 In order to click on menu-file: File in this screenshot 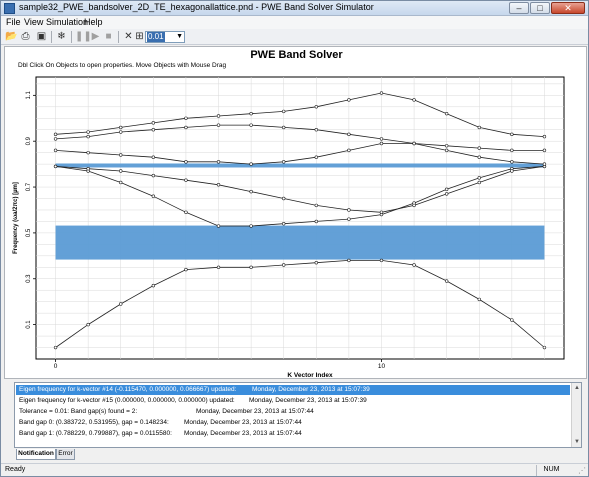, I will do `click(13, 22)`.